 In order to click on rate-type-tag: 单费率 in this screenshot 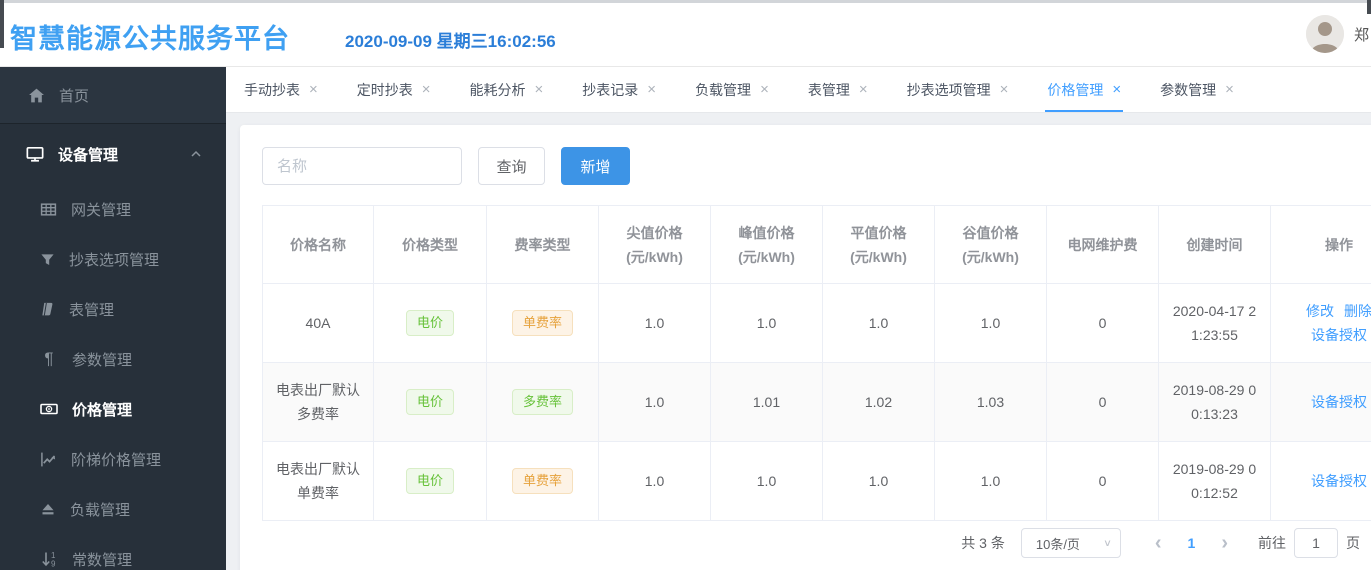, I will do `click(542, 481)`.